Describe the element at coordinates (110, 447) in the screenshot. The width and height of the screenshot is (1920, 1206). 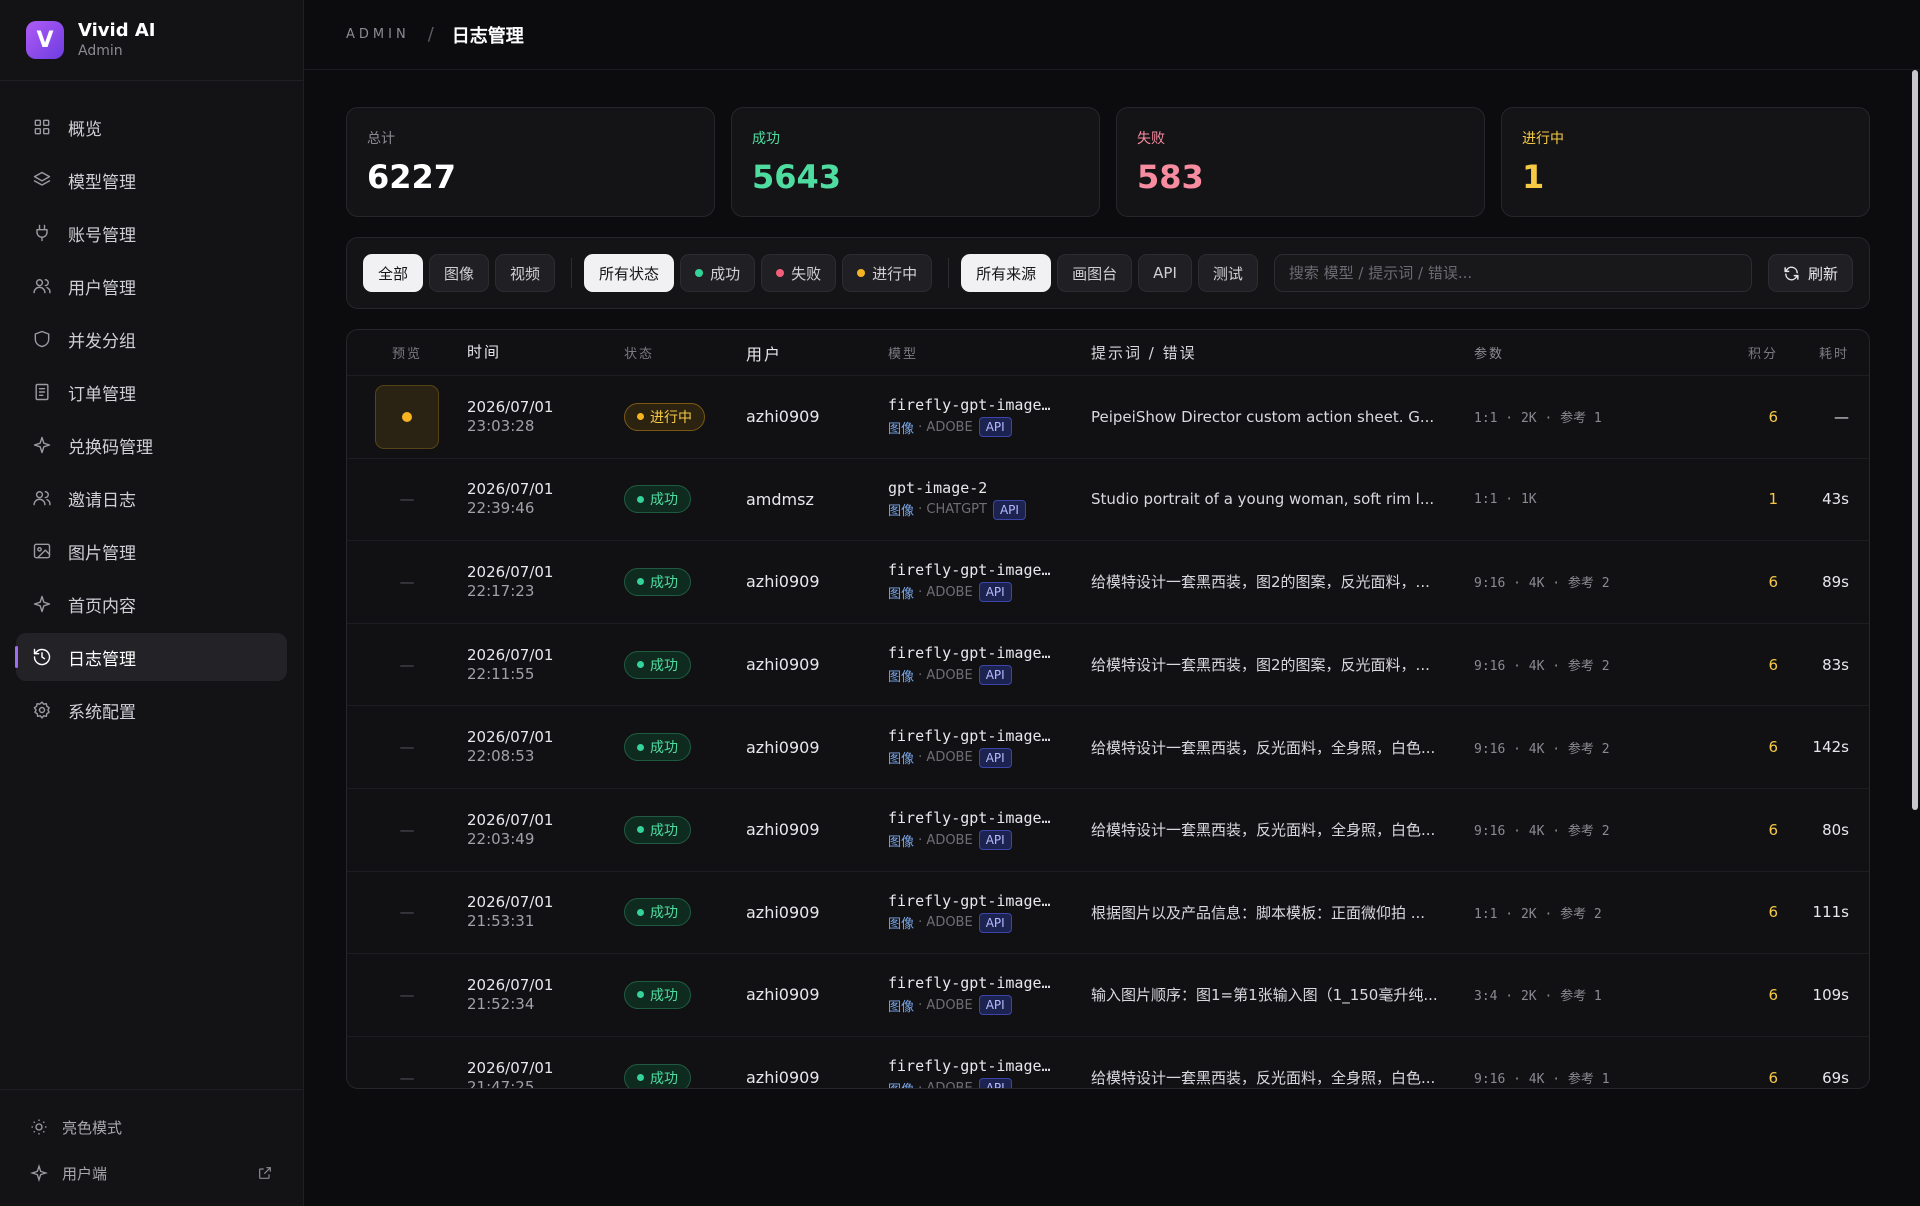
I see `sidebar-item-label: 兑换码管理` at that location.